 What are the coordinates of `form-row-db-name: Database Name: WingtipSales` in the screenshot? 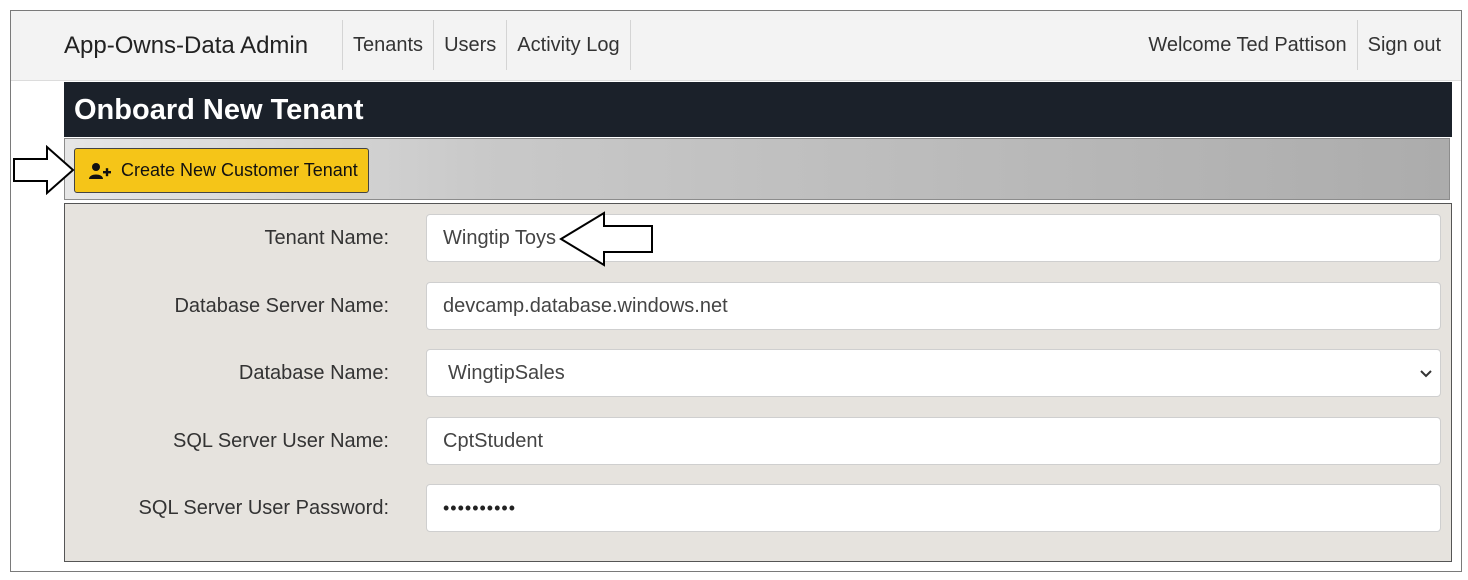 It's located at (758, 373).